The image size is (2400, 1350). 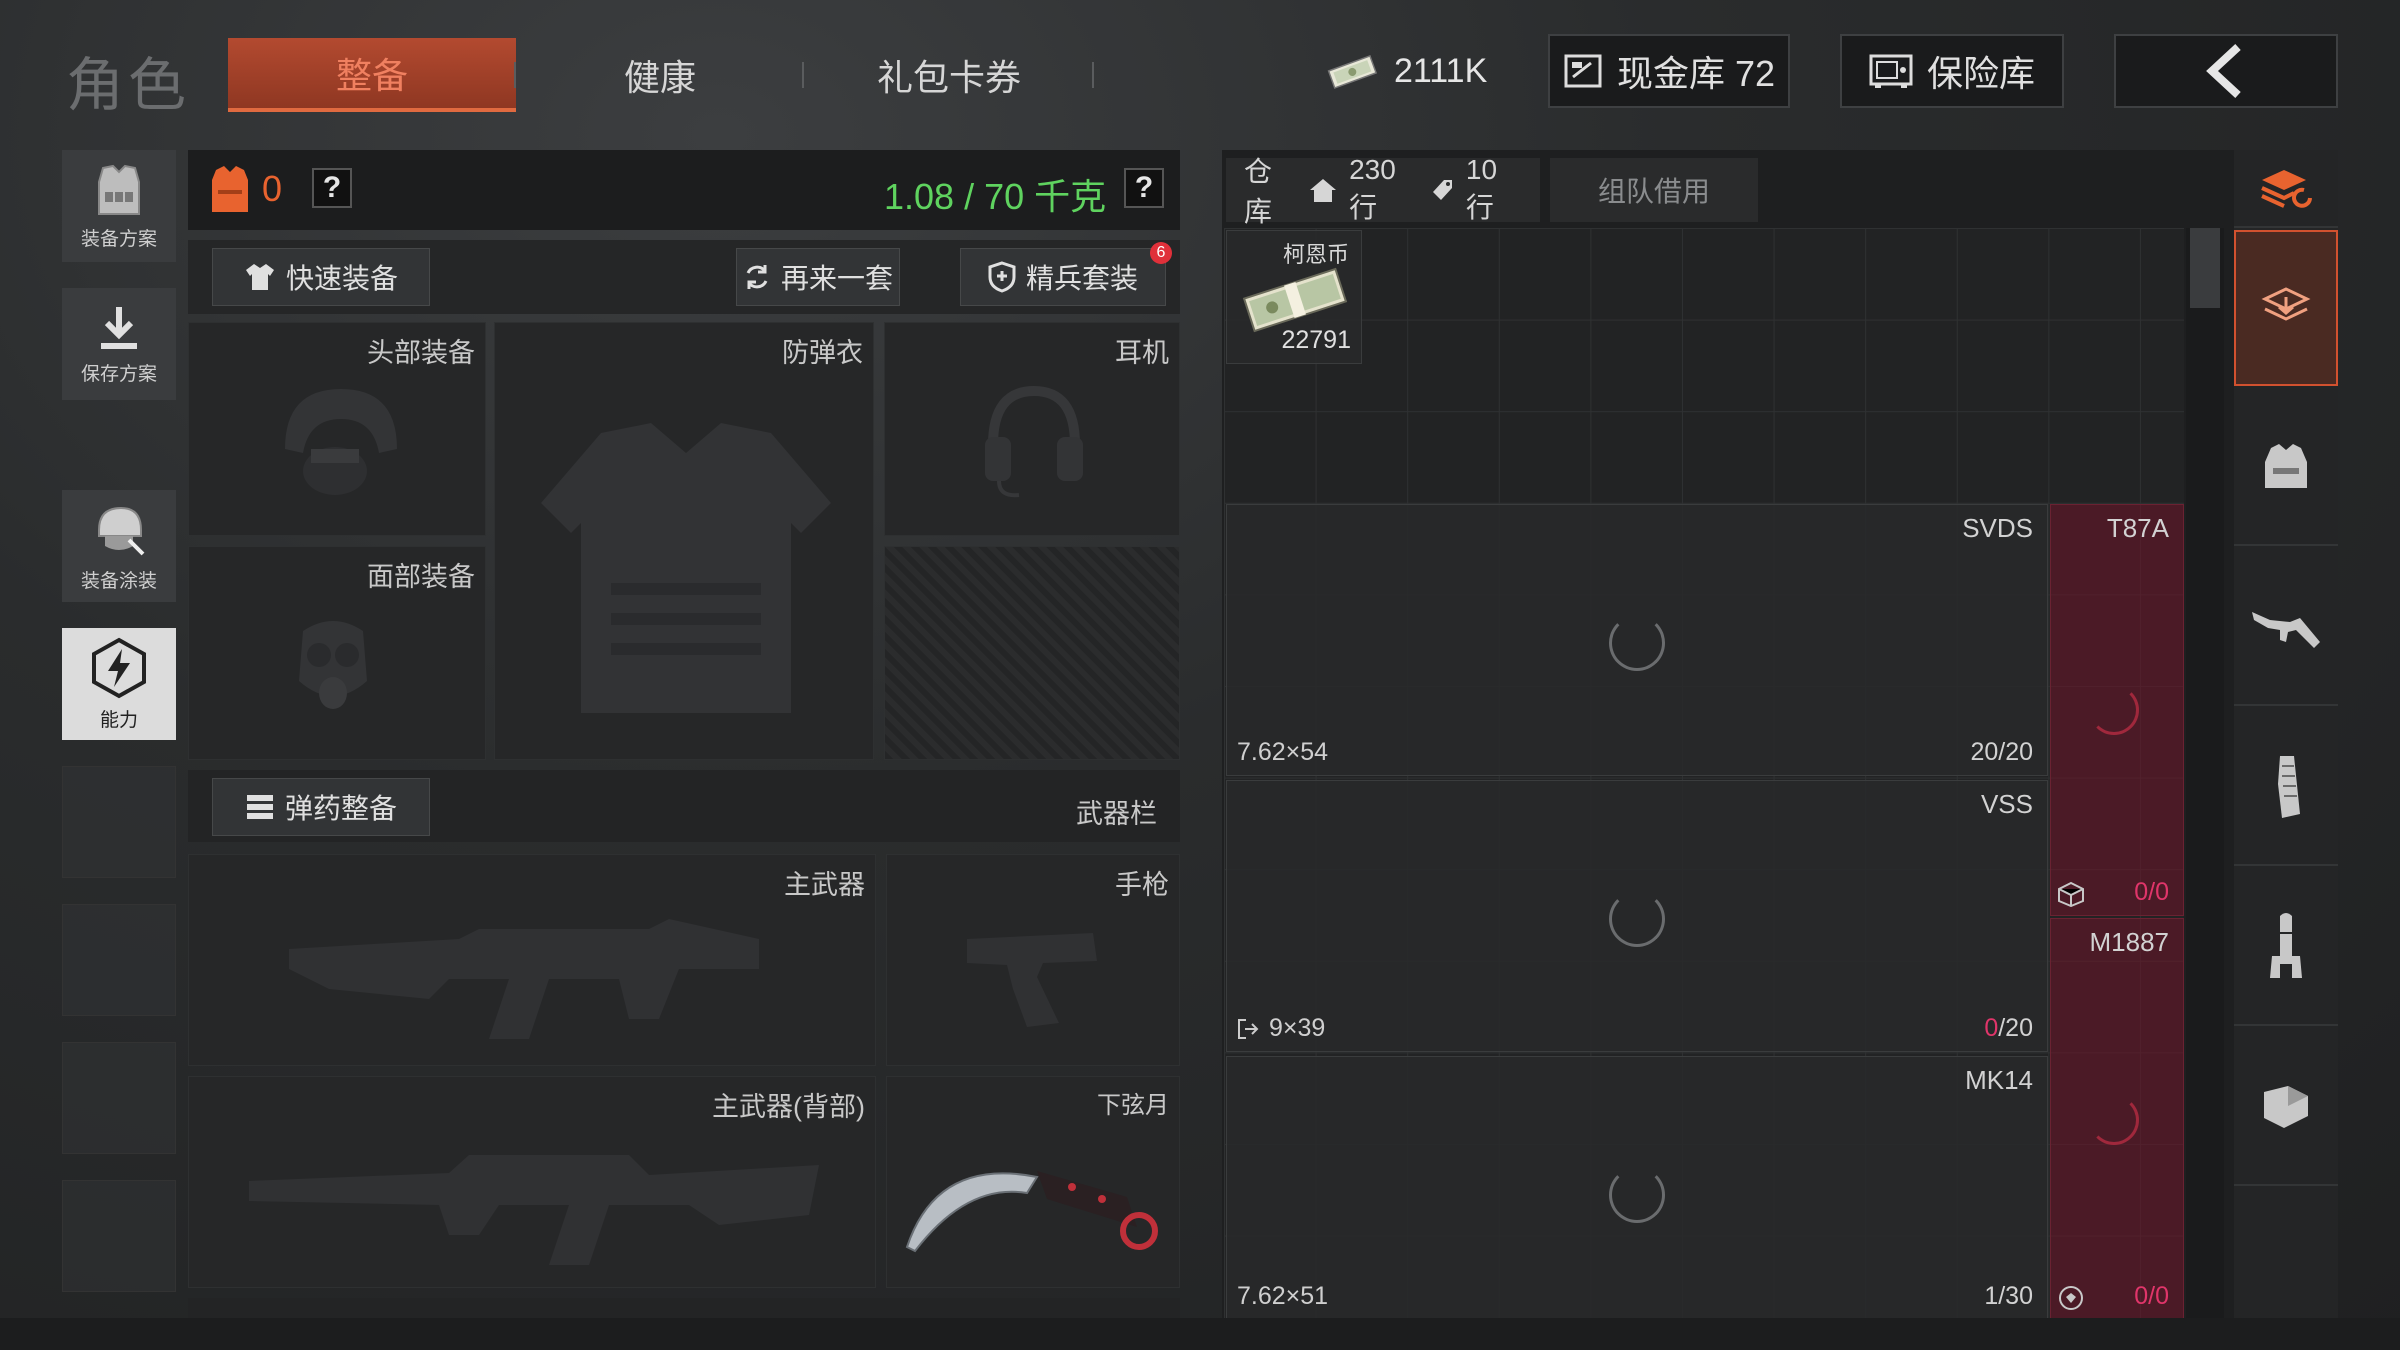 I want to click on body-armor-slot: 防弹衣, so click(x=684, y=541).